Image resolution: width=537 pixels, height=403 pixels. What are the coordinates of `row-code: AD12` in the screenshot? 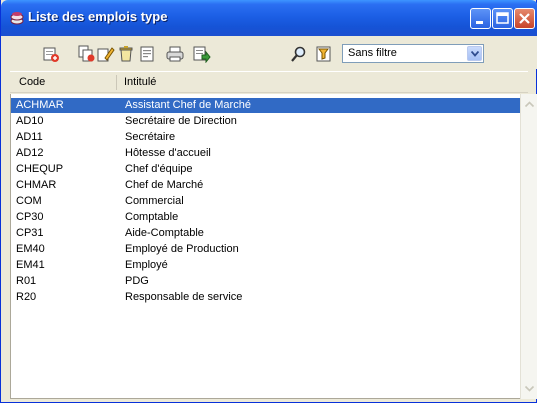 It's located at (30, 153).